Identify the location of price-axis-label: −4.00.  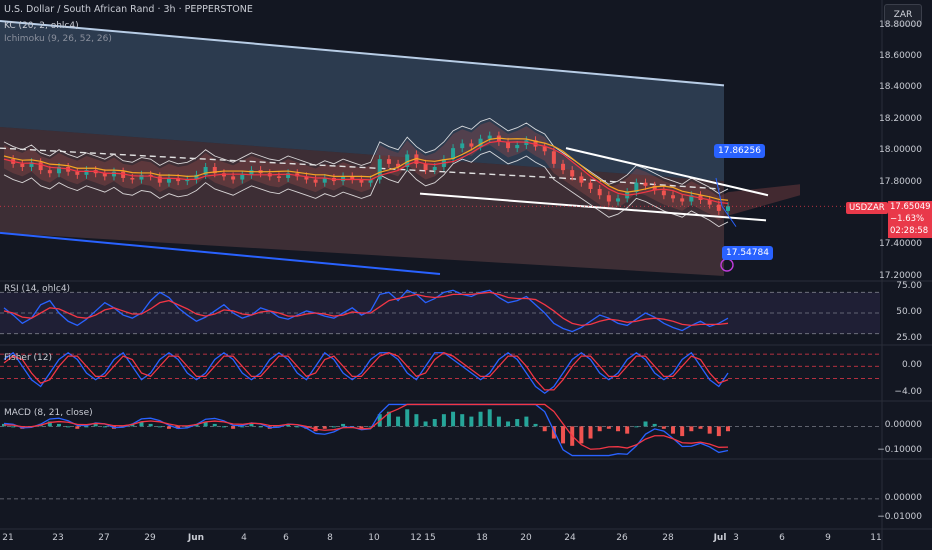
(908, 392).